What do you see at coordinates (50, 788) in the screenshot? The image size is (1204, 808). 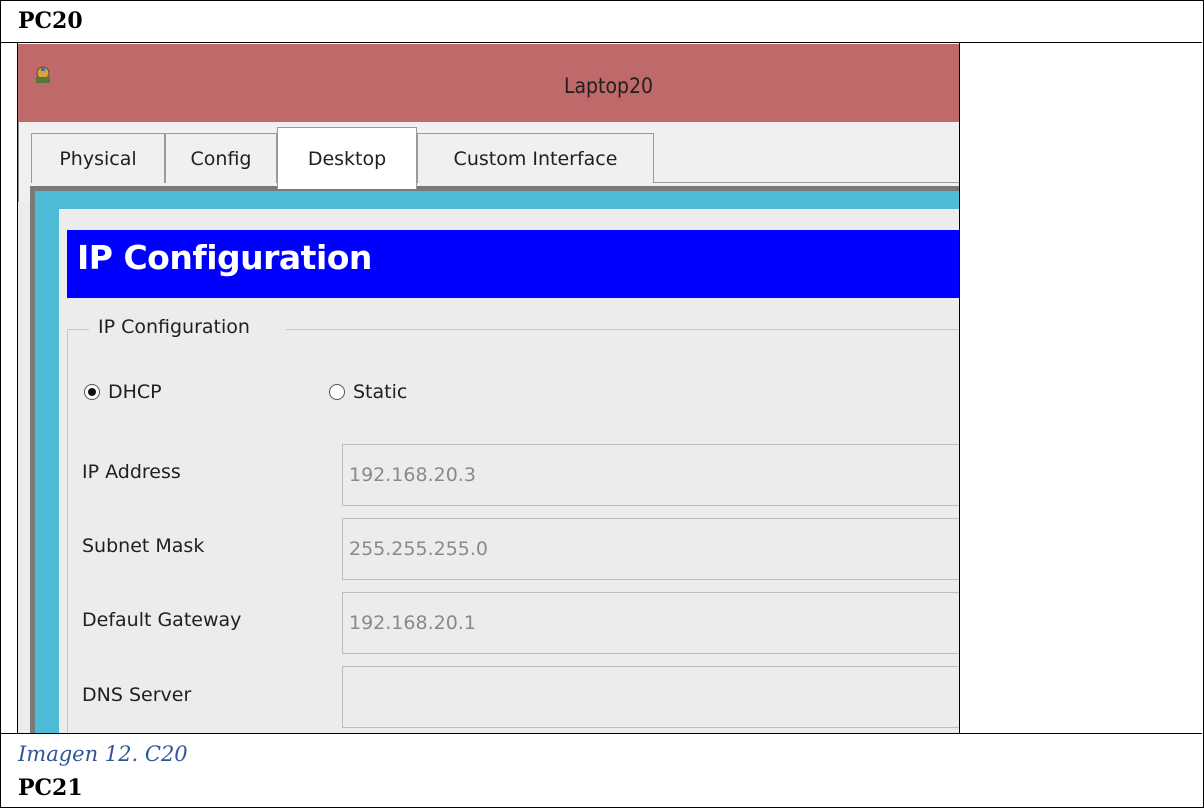 I see `section-heading-pc21: PC21` at bounding box center [50, 788].